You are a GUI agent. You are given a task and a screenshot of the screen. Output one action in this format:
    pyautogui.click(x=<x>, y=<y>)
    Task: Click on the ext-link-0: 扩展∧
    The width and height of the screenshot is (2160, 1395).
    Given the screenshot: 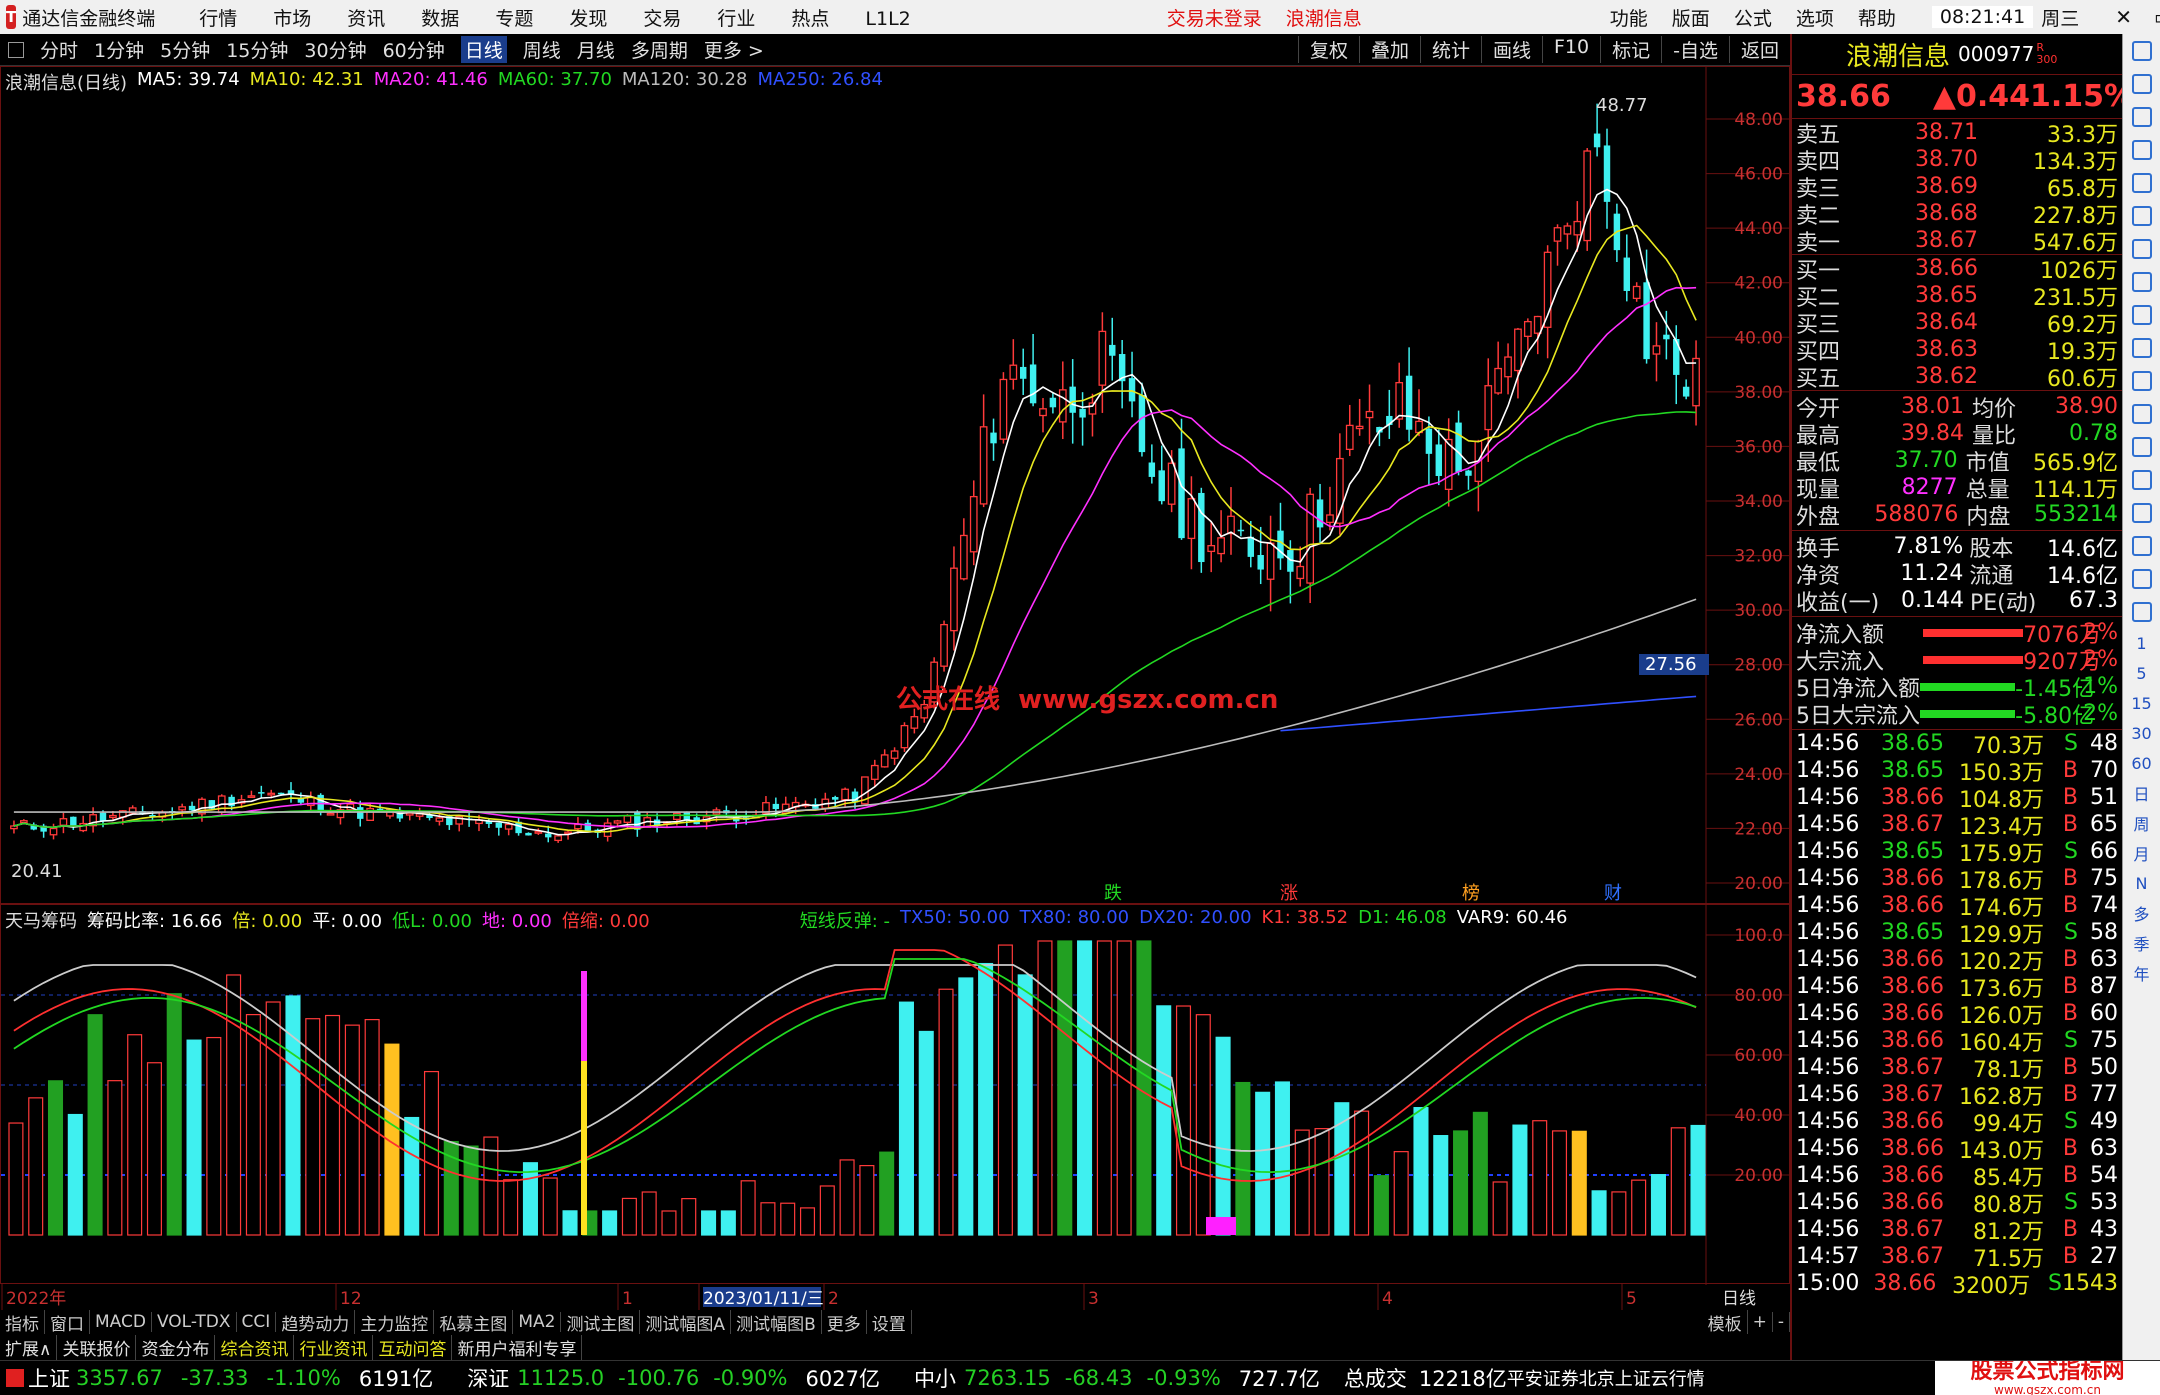 What is the action you would take?
    pyautogui.click(x=29, y=1347)
    